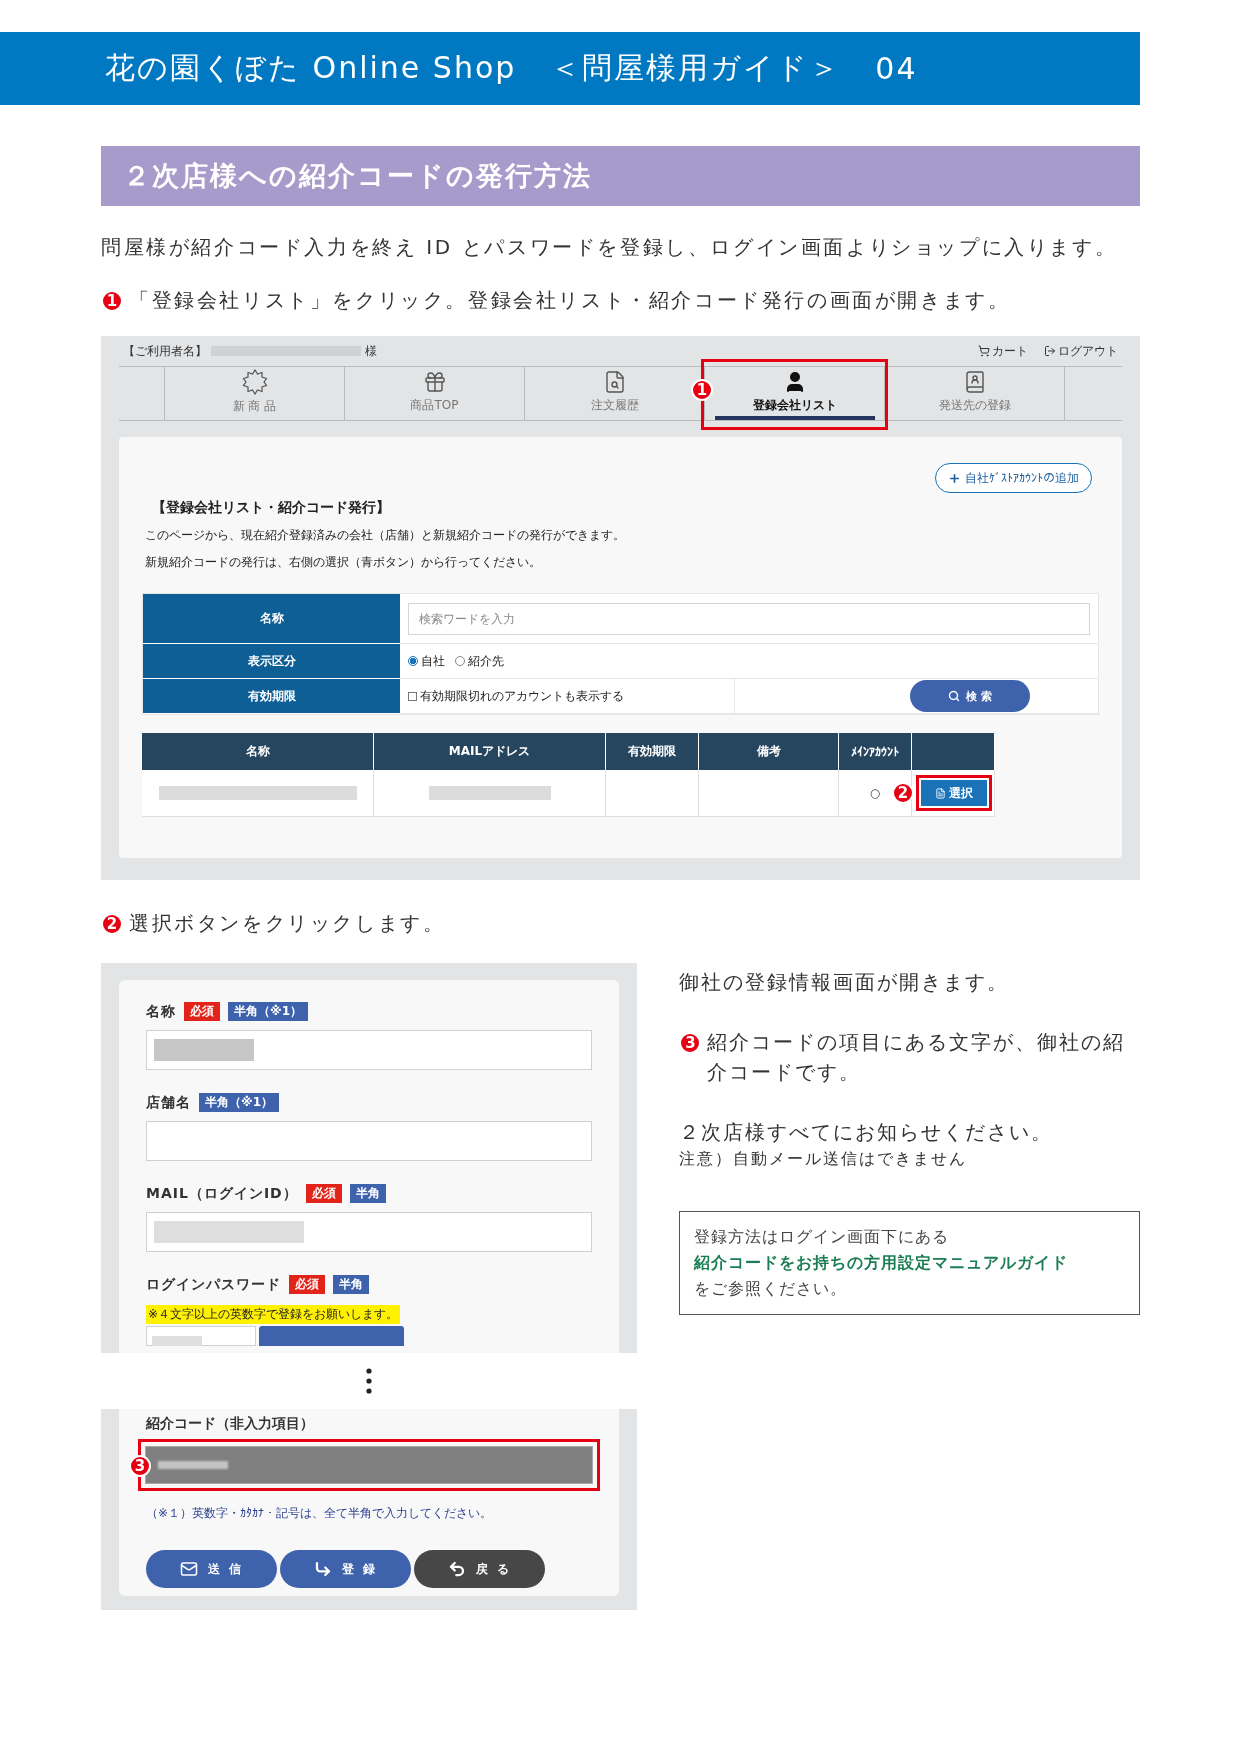 The height and width of the screenshot is (1754, 1240). I want to click on action-button: 戻 る, so click(479, 1569).